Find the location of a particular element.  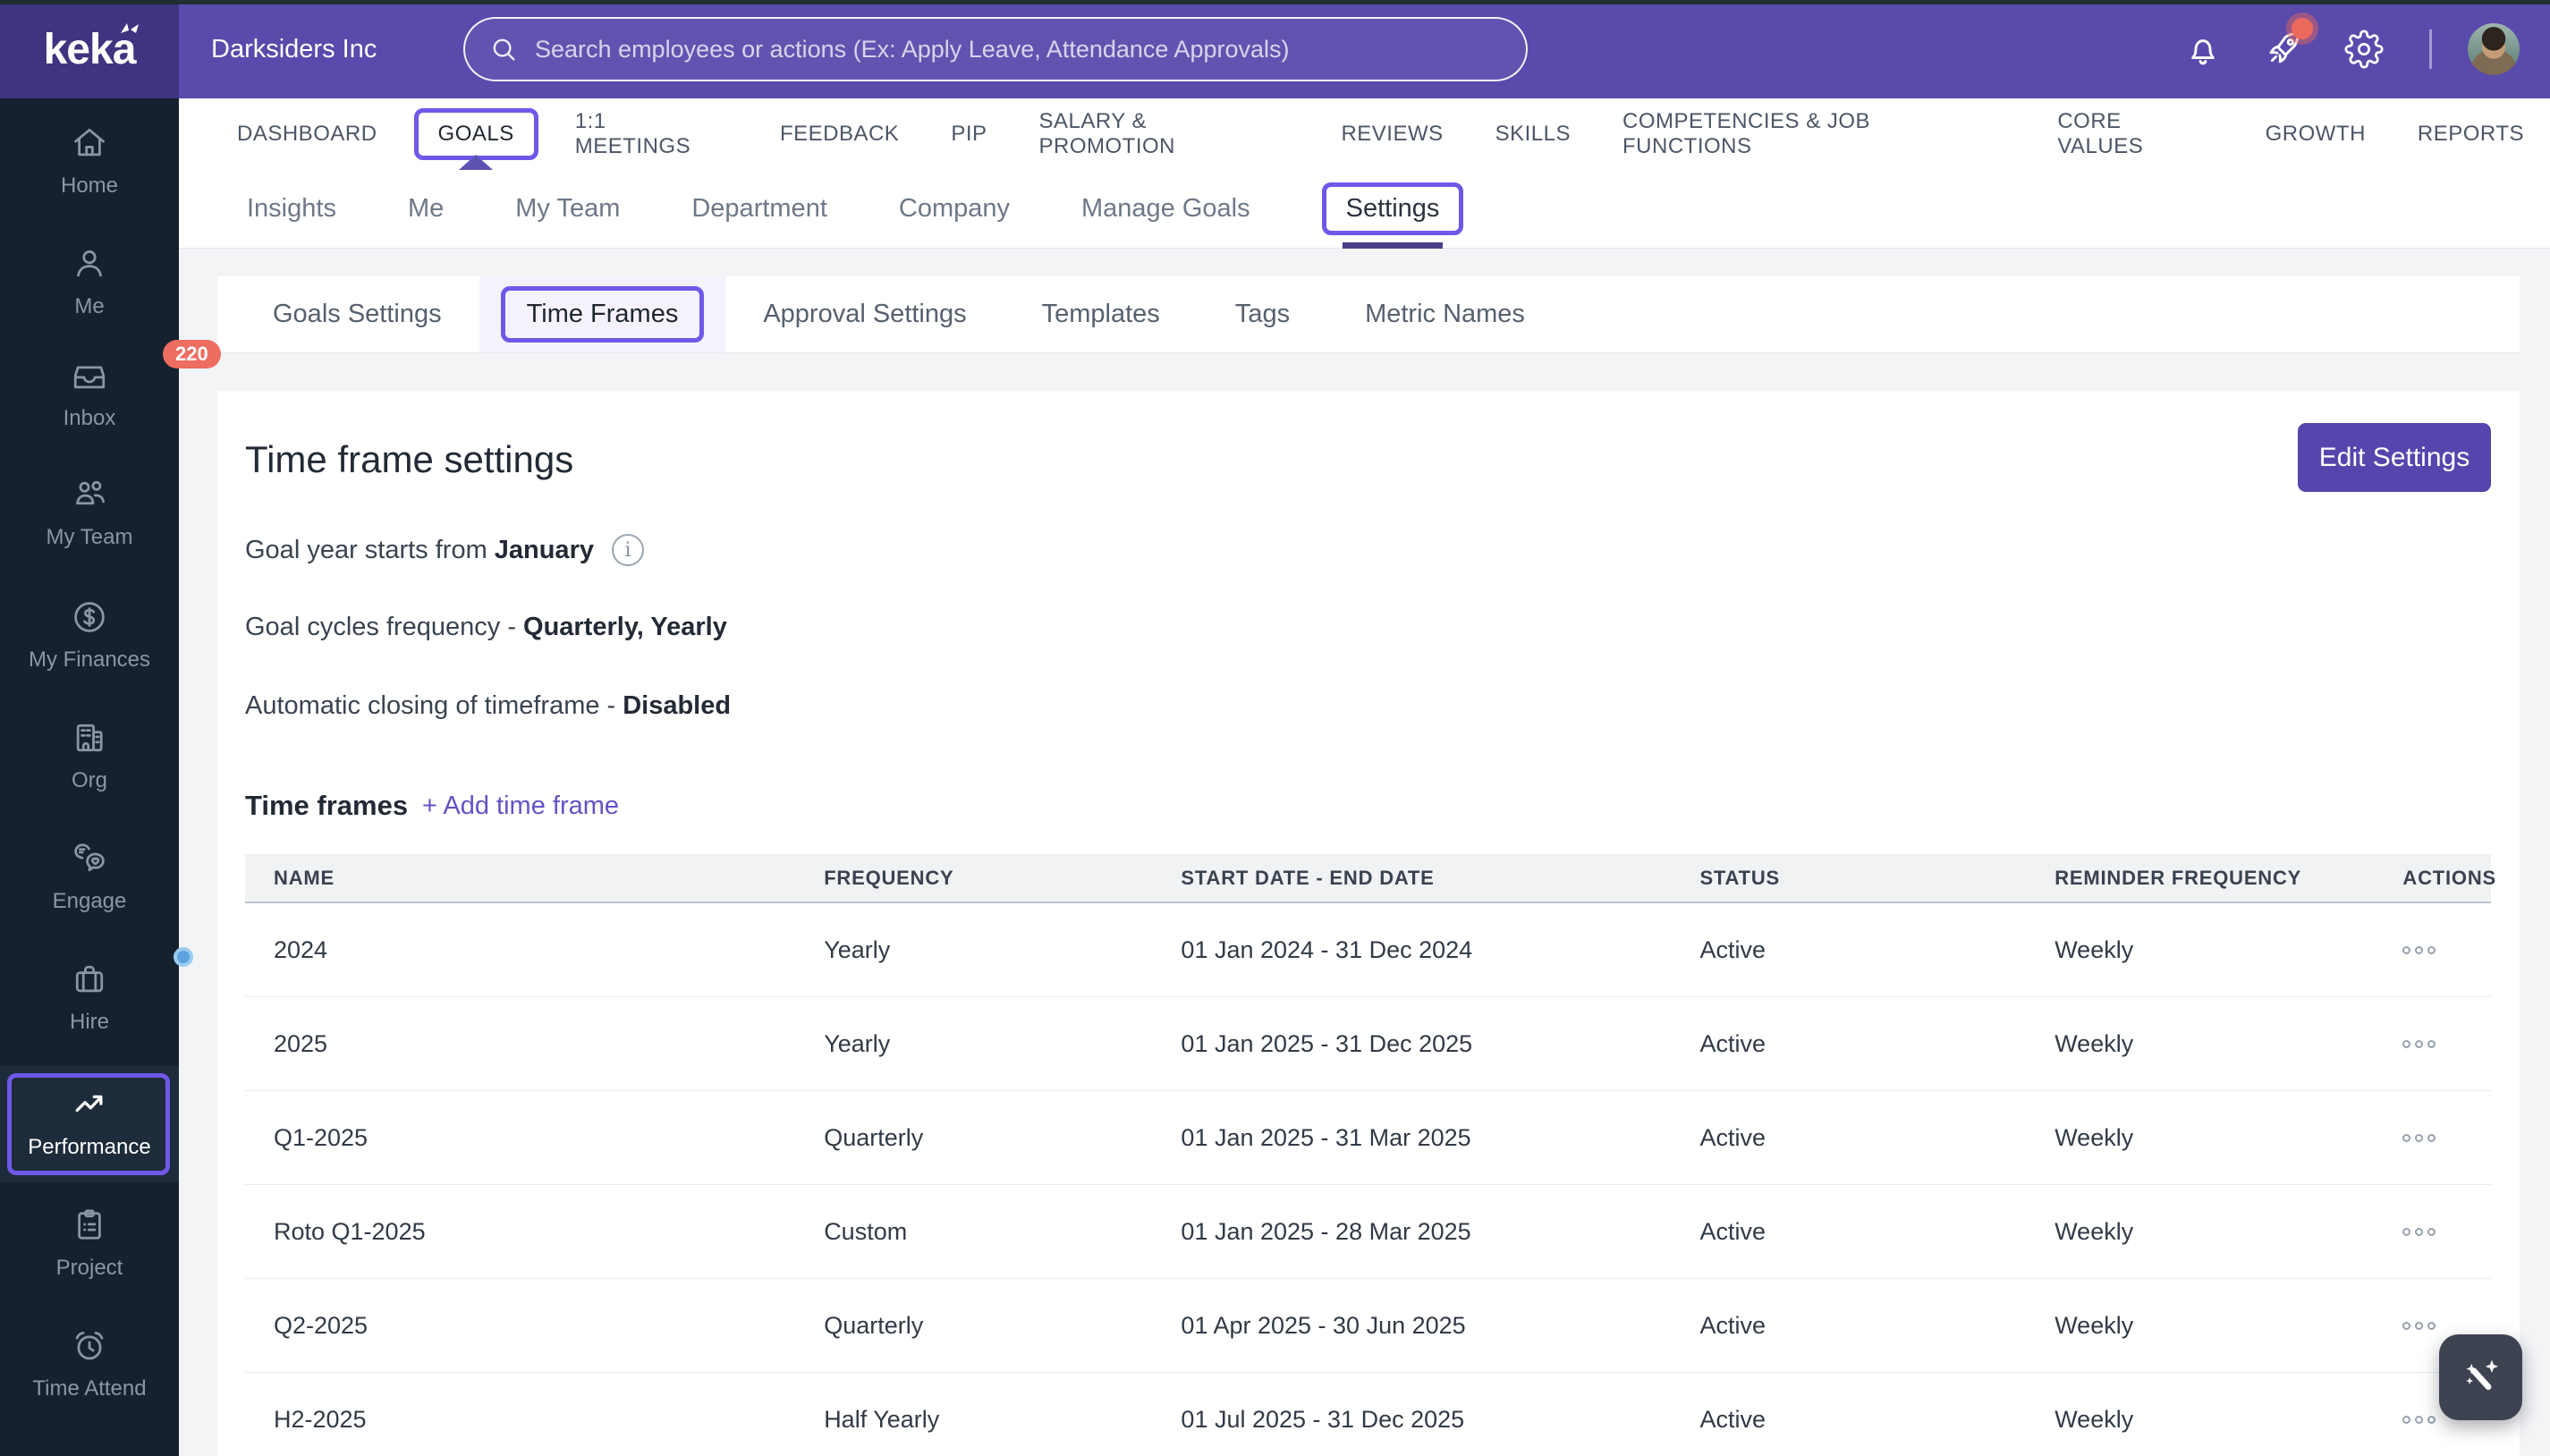

nav-tab-label: FEEDBACK is located at coordinates (839, 134).